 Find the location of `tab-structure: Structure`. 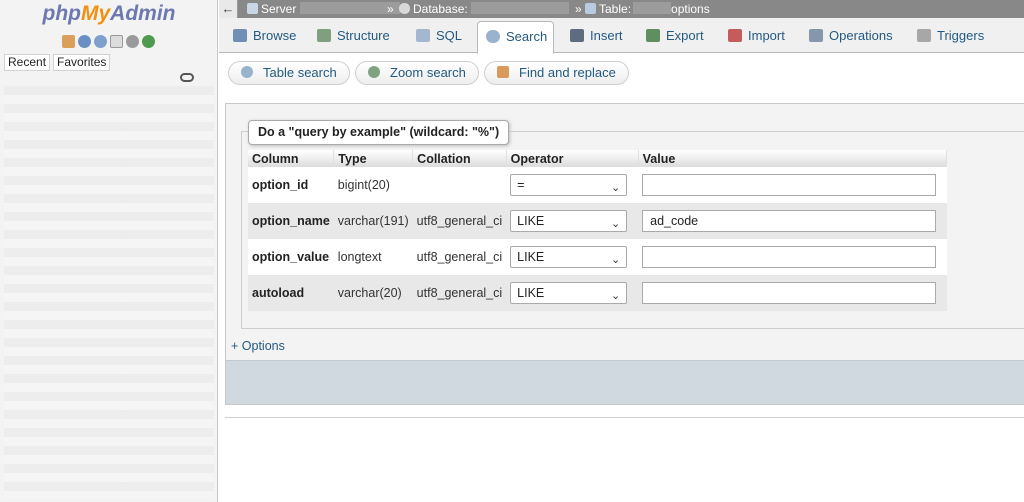

tab-structure: Structure is located at coordinates (349, 37).